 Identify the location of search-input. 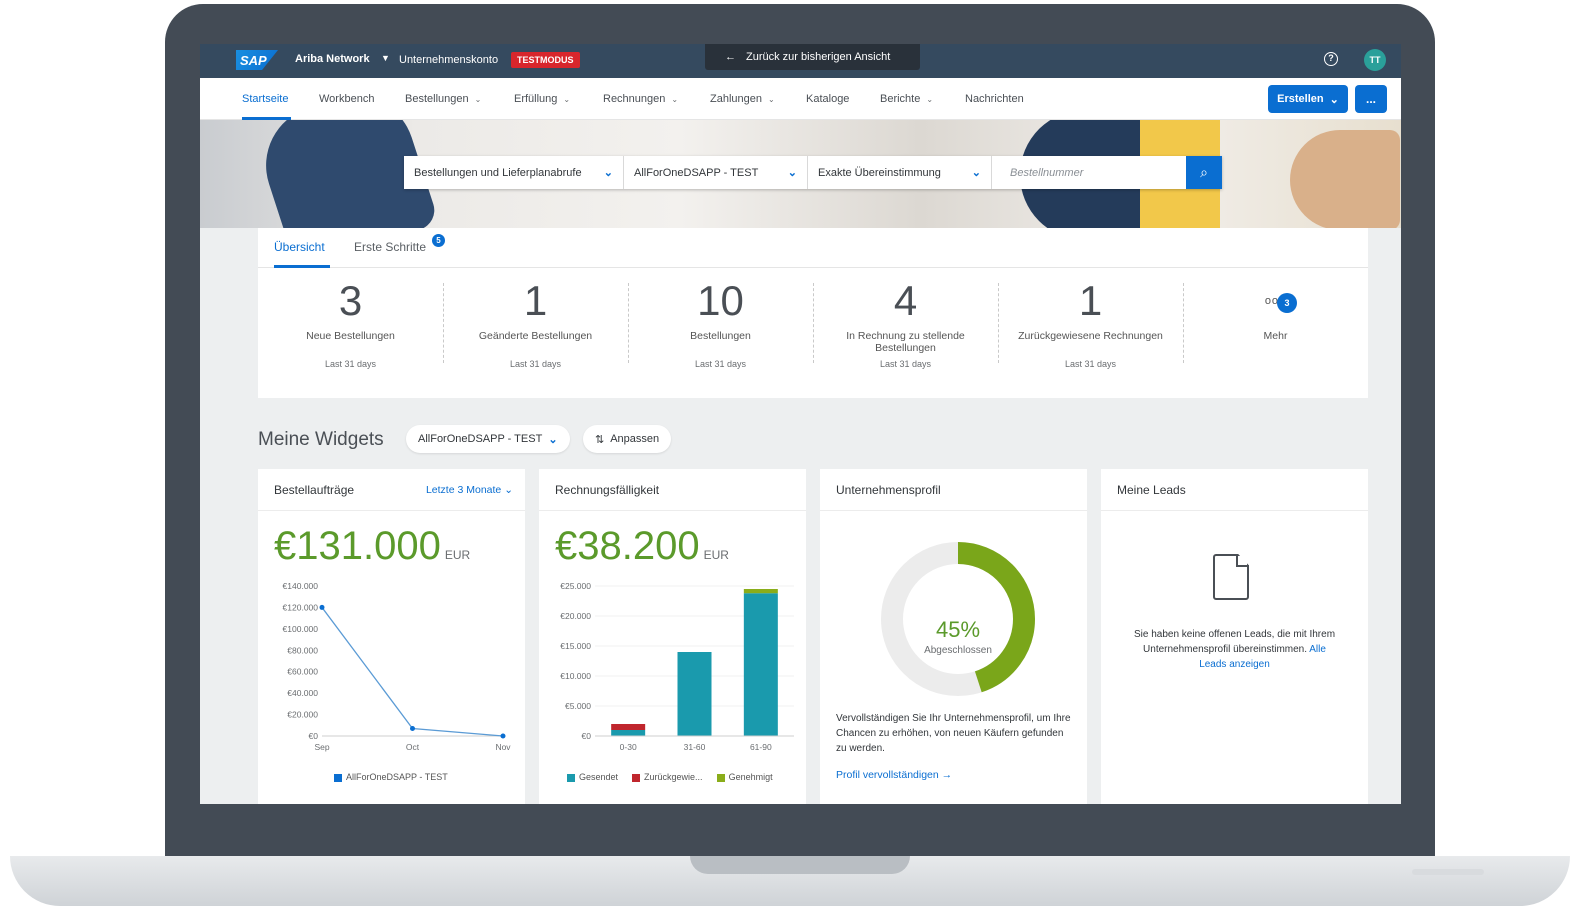
(1089, 172).